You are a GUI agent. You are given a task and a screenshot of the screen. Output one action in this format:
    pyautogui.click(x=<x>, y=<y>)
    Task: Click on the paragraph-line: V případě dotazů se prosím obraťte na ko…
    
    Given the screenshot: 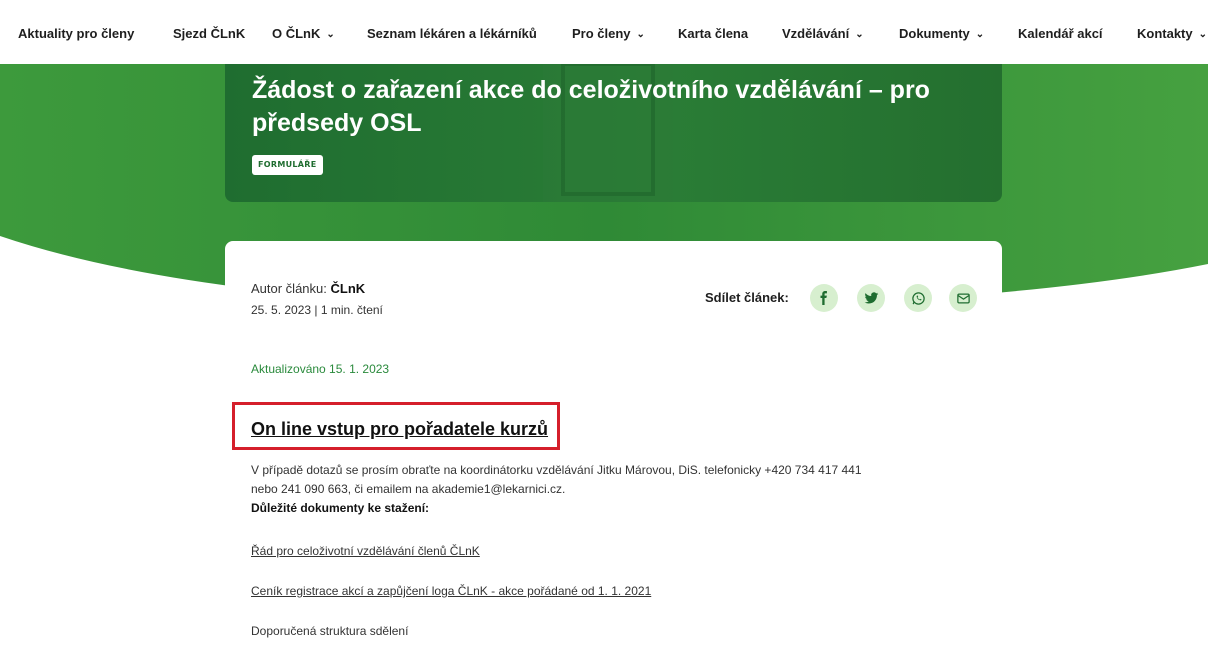 What is the action you would take?
    pyautogui.click(x=556, y=470)
    